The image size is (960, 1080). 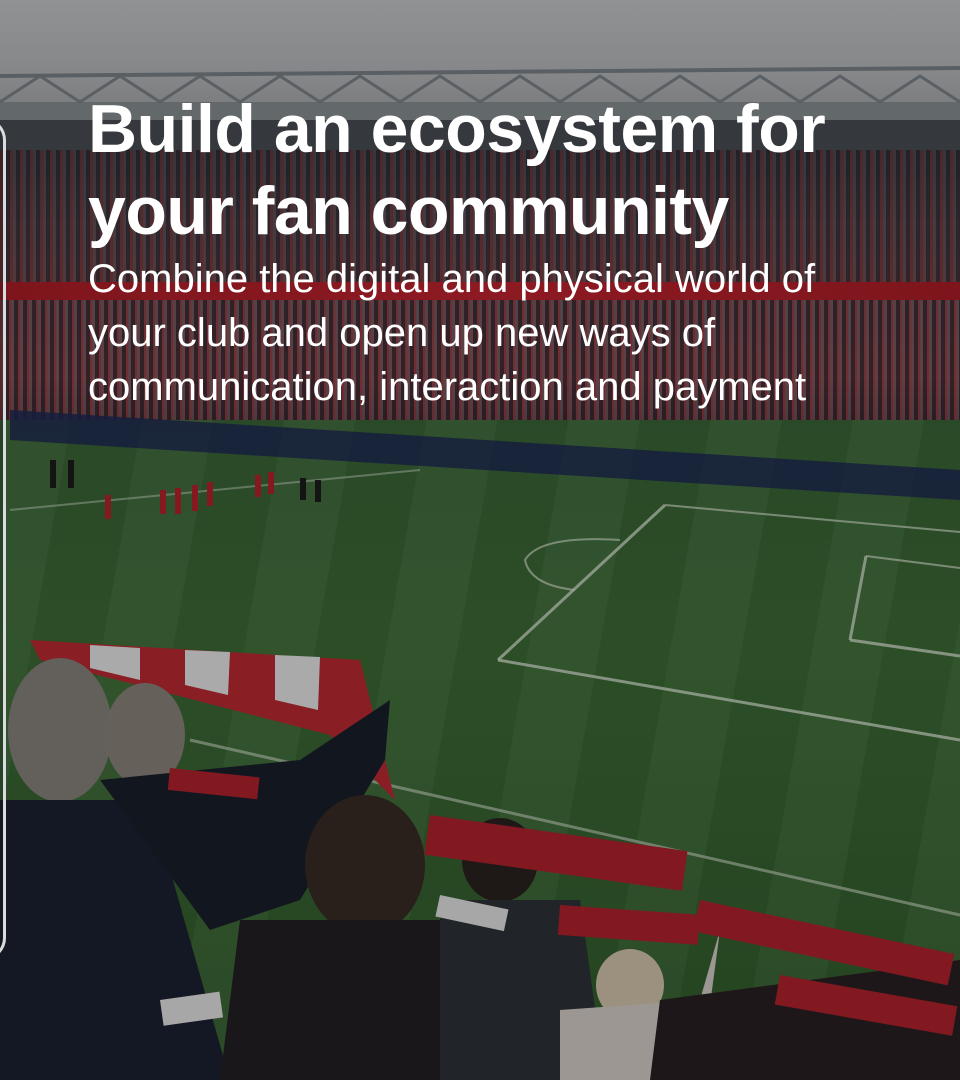 I want to click on phone-frame-edge, so click(x=3, y=539).